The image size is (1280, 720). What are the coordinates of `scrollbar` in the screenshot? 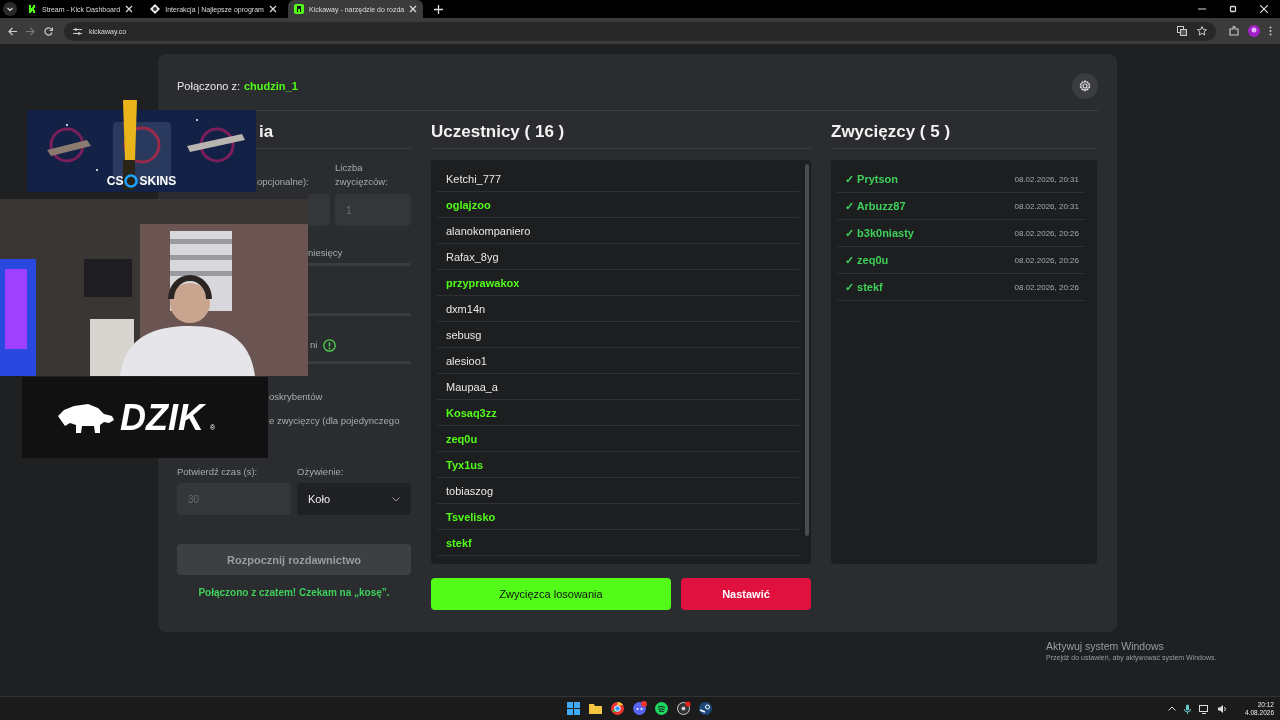 It's located at (807, 350).